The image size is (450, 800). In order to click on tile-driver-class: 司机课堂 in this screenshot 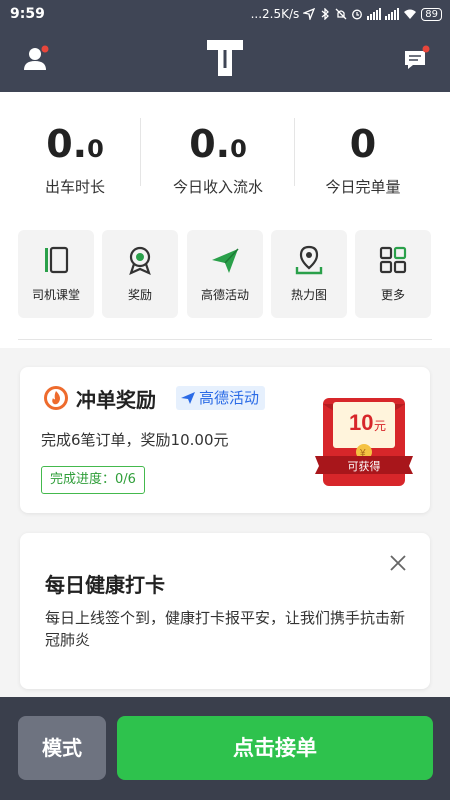, I will do `click(56, 274)`.